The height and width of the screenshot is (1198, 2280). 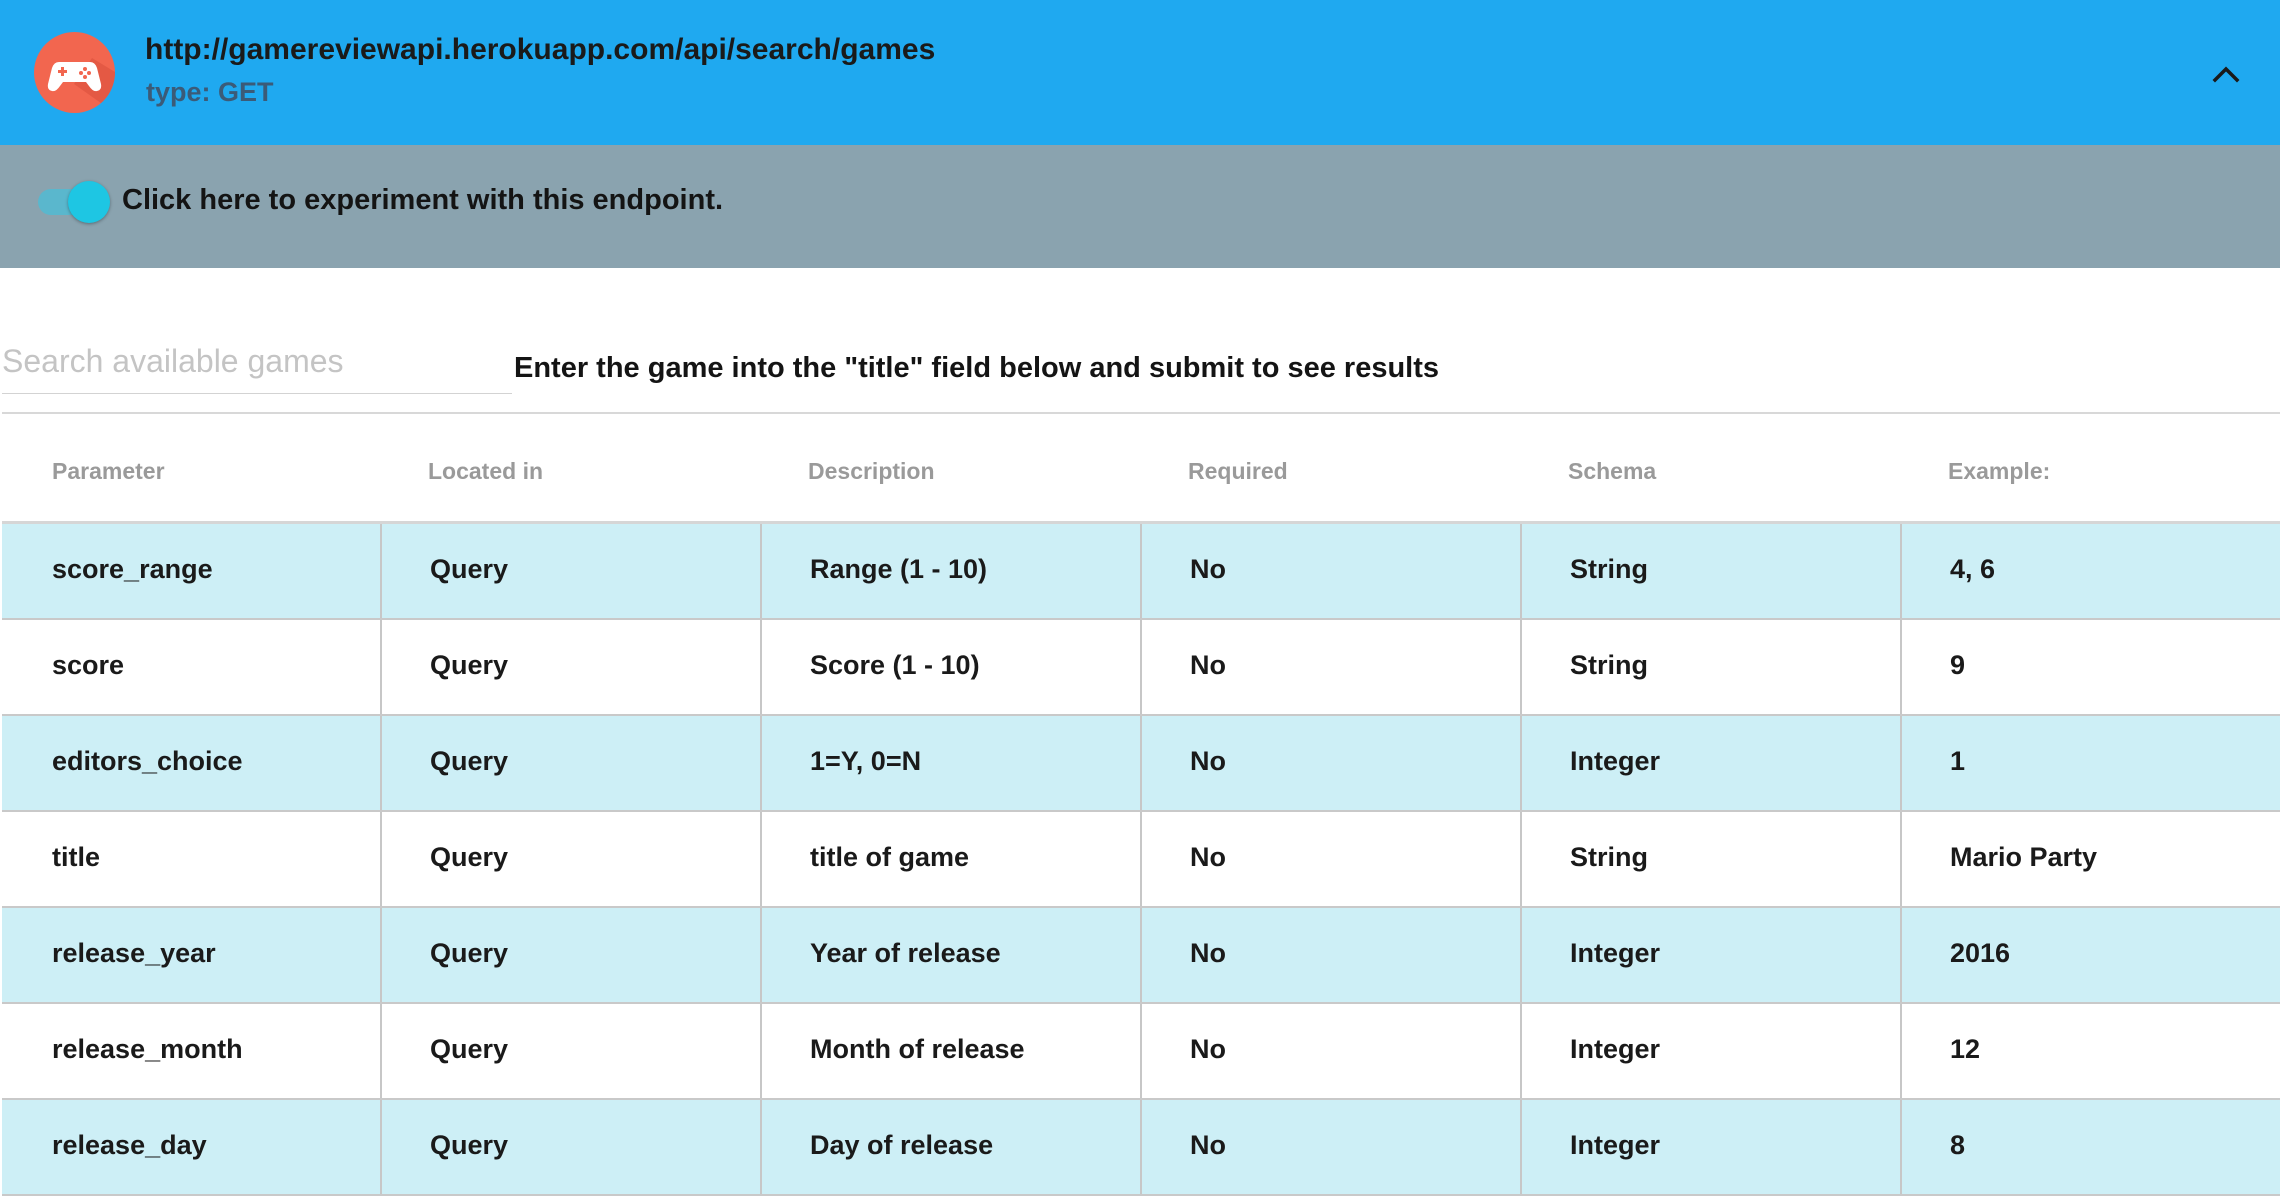 What do you see at coordinates (871, 471) in the screenshot?
I see `header-description: Description` at bounding box center [871, 471].